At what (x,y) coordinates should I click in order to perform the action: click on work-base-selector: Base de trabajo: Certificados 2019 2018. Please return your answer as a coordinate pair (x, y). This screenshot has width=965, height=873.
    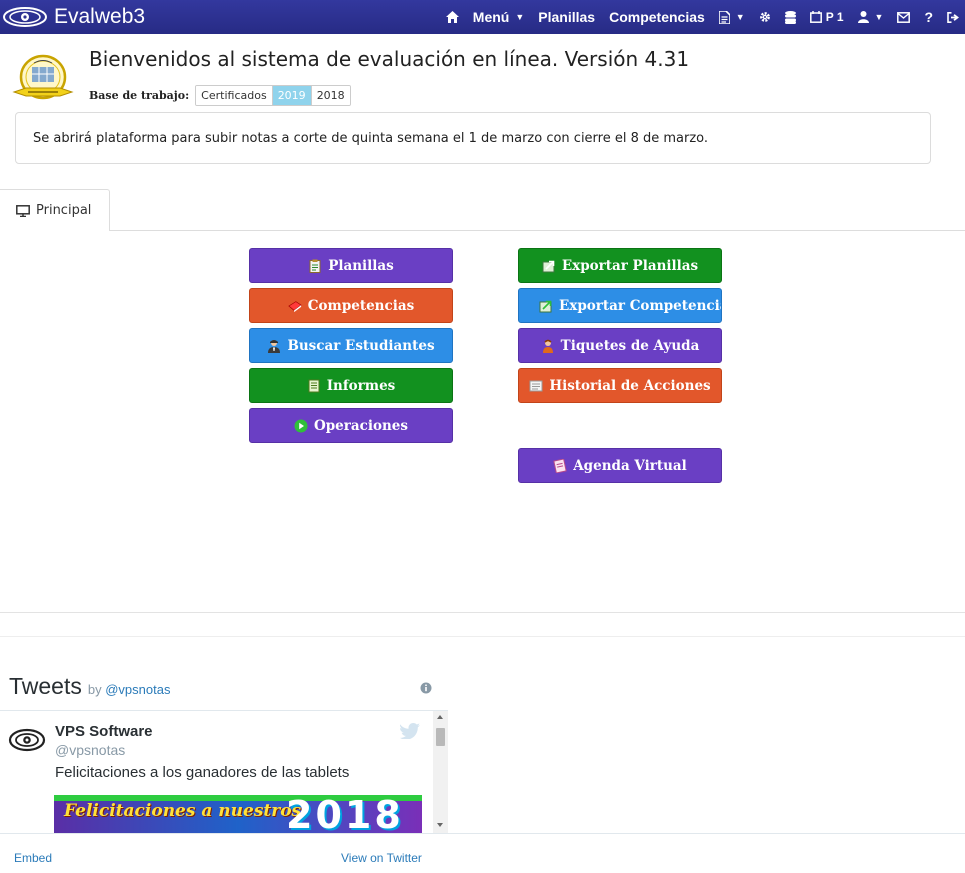
    Looking at the image, I should click on (220, 95).